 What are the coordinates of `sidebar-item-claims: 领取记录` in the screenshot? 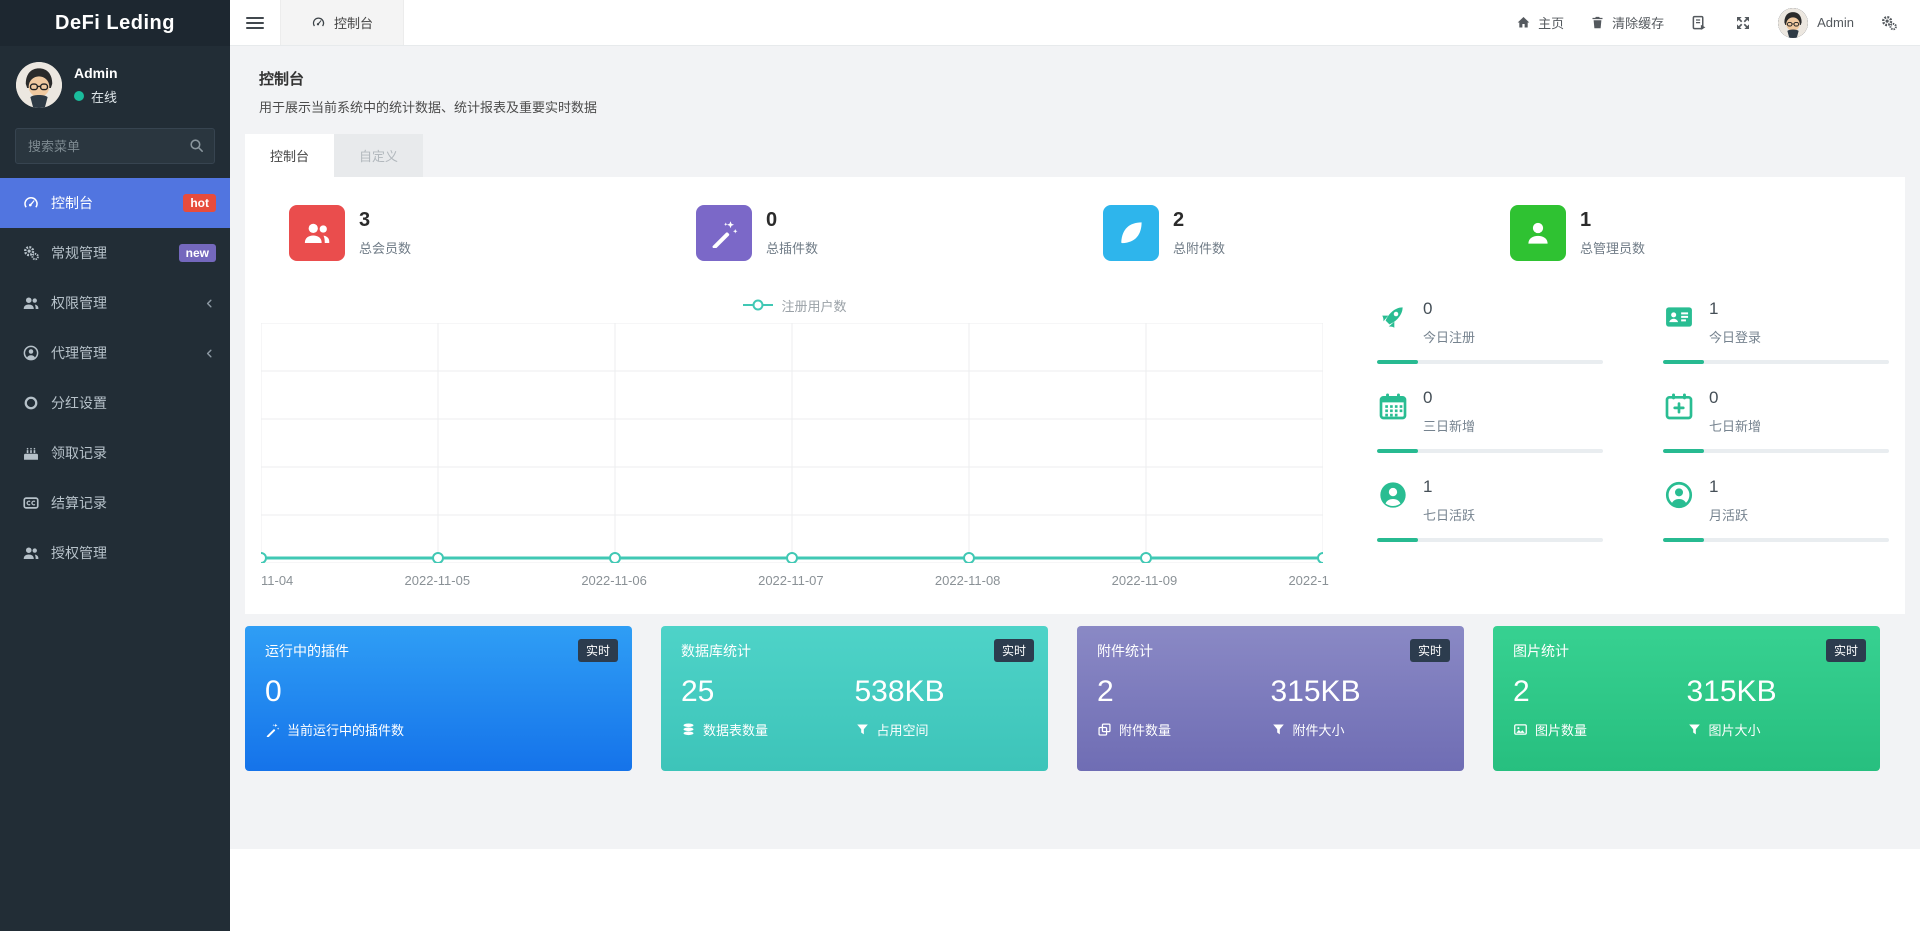 It's located at (115, 453).